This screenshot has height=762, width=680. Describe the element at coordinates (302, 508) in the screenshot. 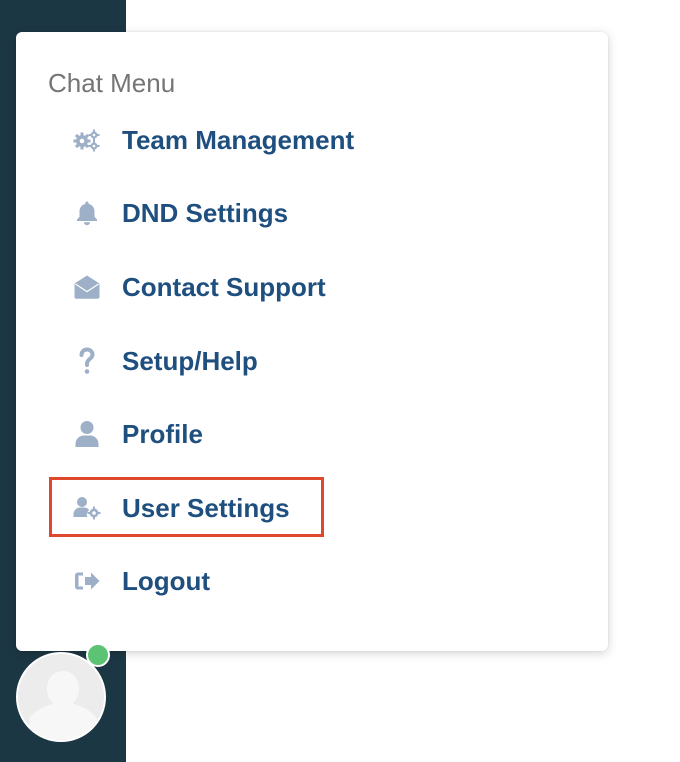

I see `menu-item-user-settings: User Settings` at that location.